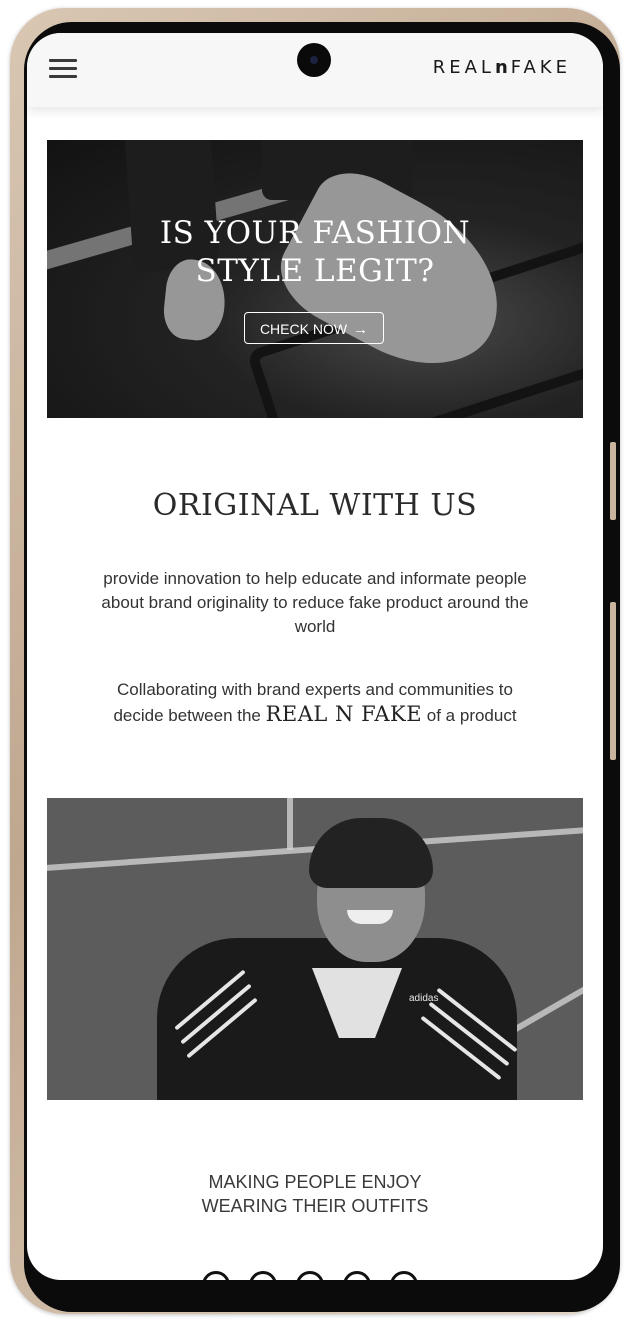 The width and height of the screenshot is (631, 1324). I want to click on kid-hair, so click(371, 853).